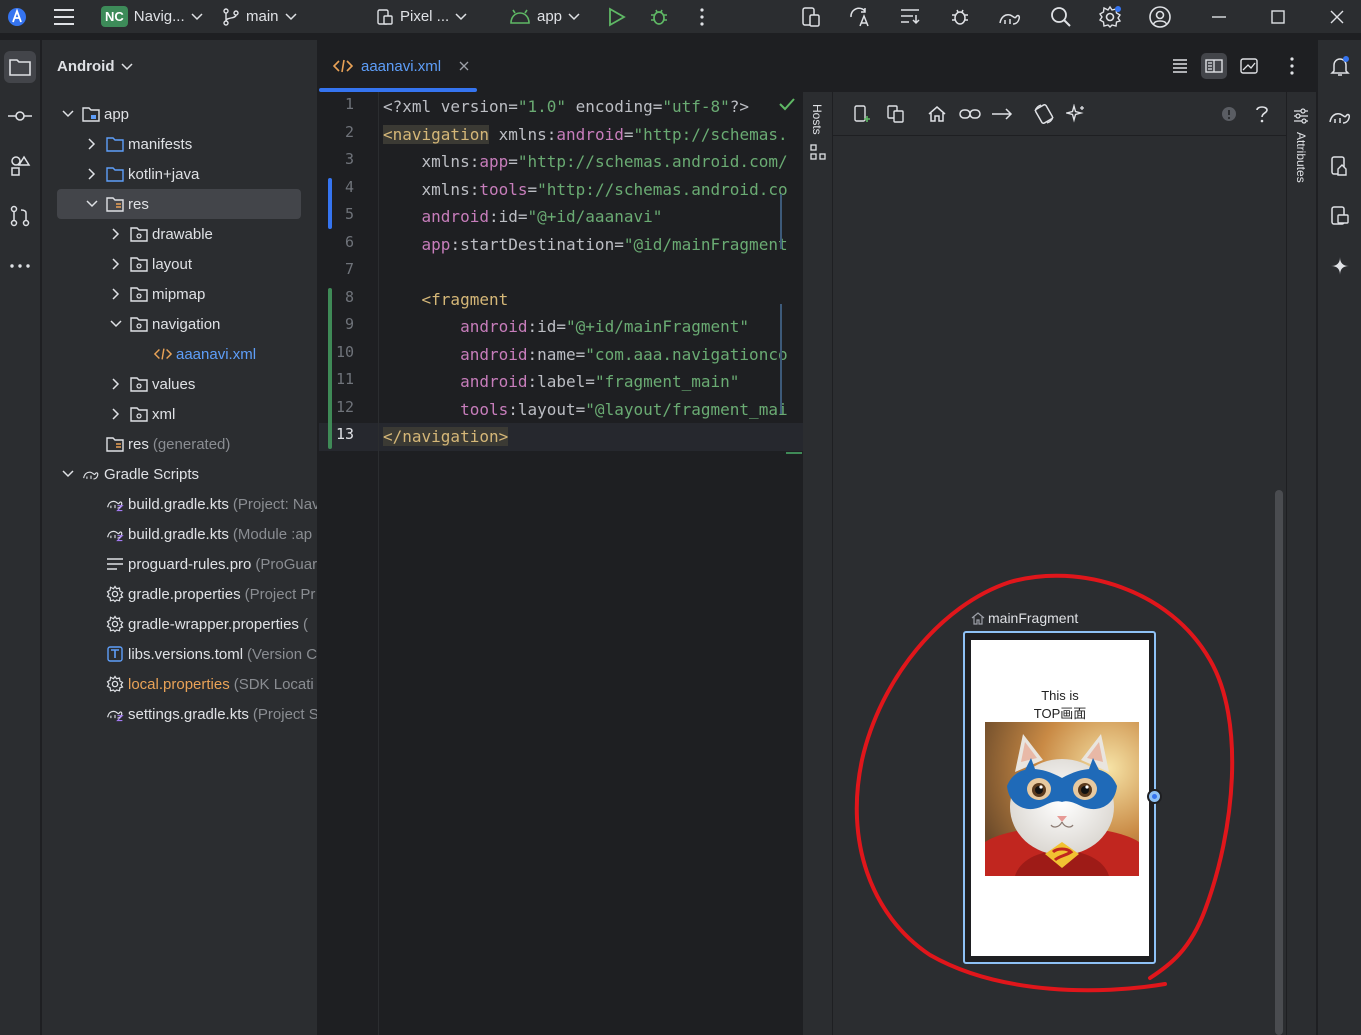 Image resolution: width=1361 pixels, height=1035 pixels. I want to click on tree-item-build-gradle-project: build.gradle.kts (Project: Nav, so click(179, 504).